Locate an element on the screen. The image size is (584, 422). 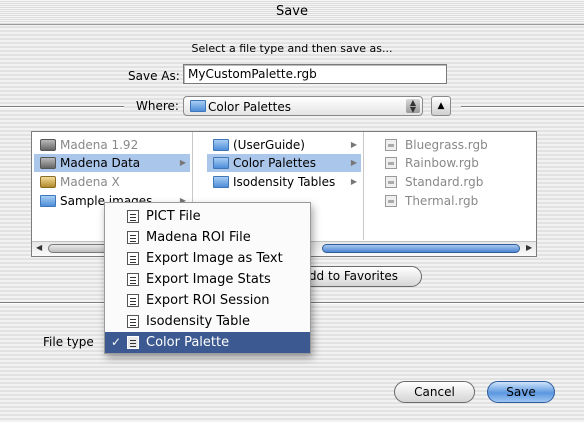
window-title: Save is located at coordinates (292, 11).